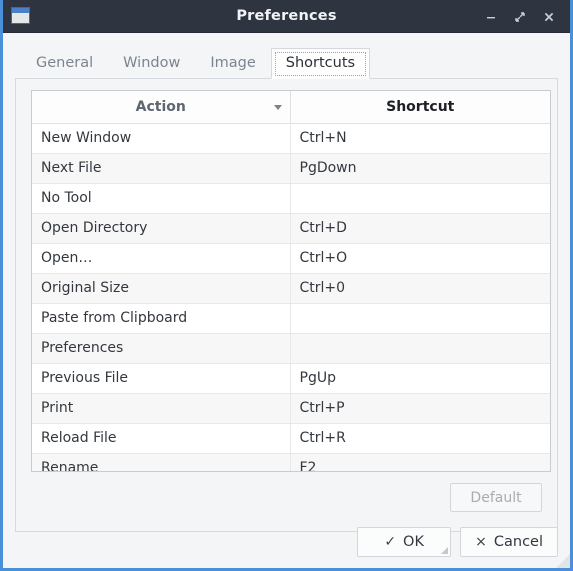  Describe the element at coordinates (420, 462) in the screenshot. I see `cell-shortcut: F2` at that location.